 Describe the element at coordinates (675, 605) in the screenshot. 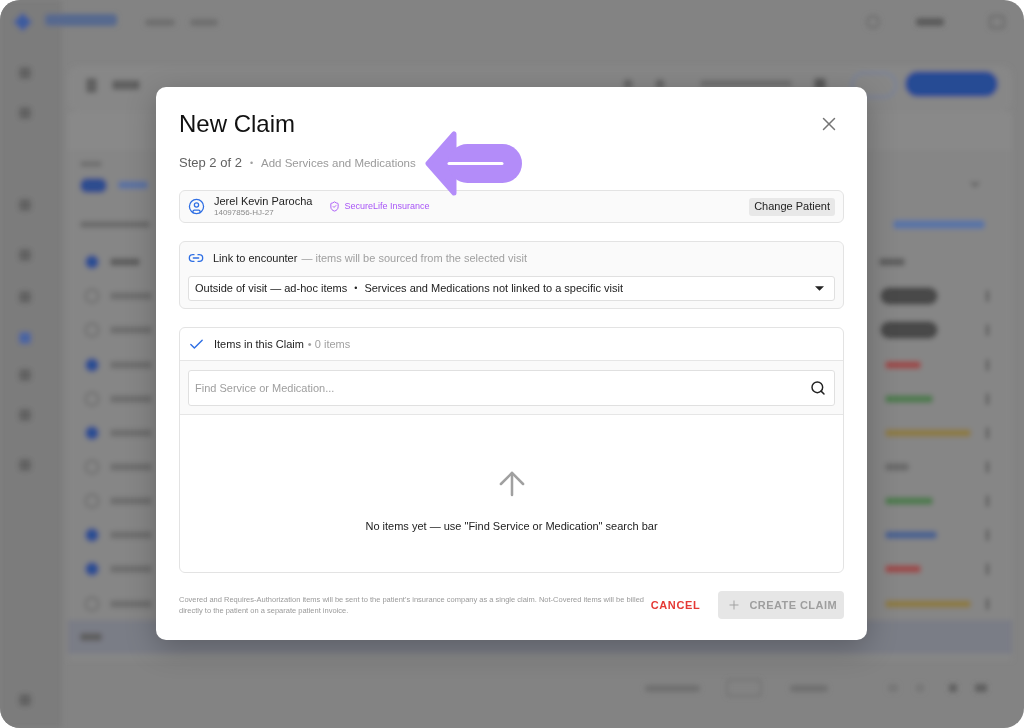

I see `cancel-button: CANCEL` at that location.